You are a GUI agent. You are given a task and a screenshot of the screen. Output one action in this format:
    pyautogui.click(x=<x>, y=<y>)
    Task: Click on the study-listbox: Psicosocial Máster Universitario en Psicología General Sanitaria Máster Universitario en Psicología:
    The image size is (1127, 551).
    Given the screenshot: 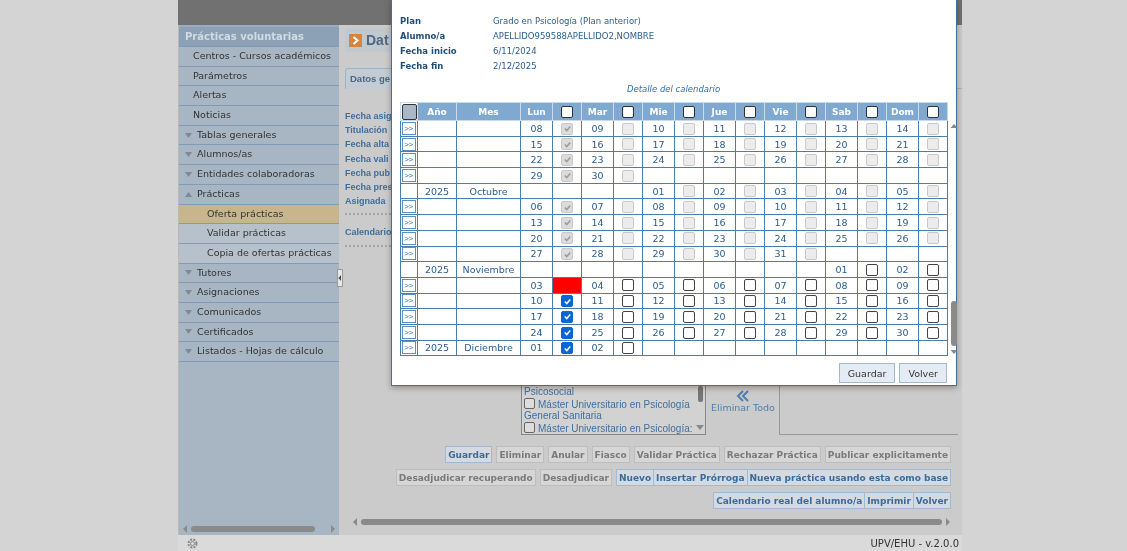 What is the action you would take?
    pyautogui.click(x=613, y=410)
    